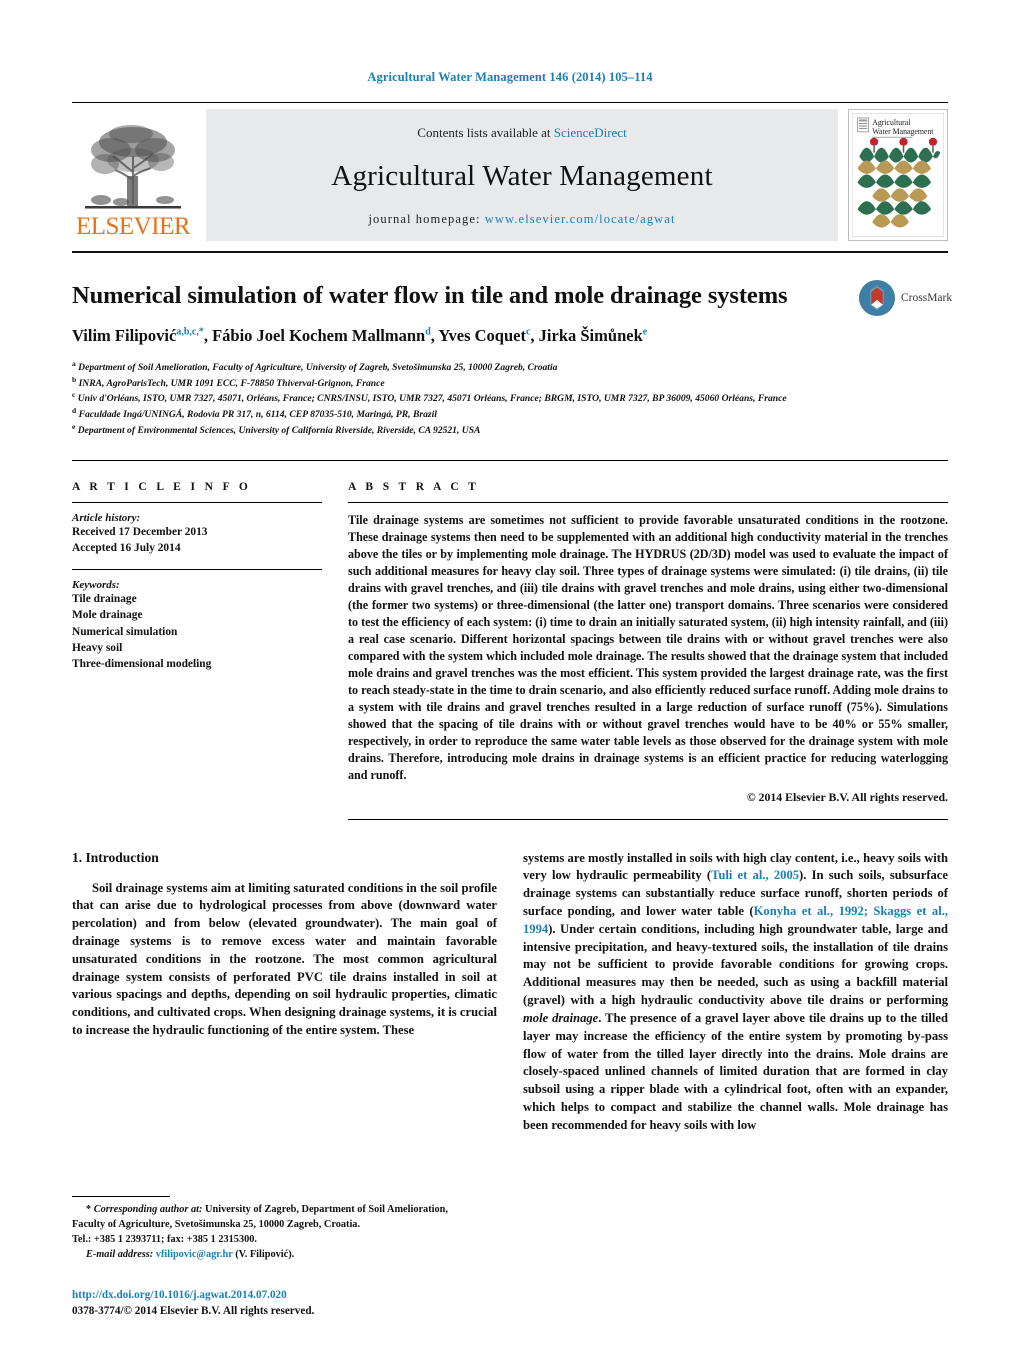 The width and height of the screenshot is (1020, 1351). Describe the element at coordinates (648, 819) in the screenshot. I see `abstract-bottom-rule` at that location.